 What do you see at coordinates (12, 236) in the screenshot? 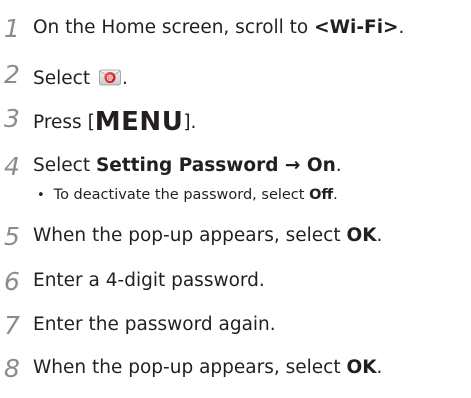
I see `step-number: 5` at bounding box center [12, 236].